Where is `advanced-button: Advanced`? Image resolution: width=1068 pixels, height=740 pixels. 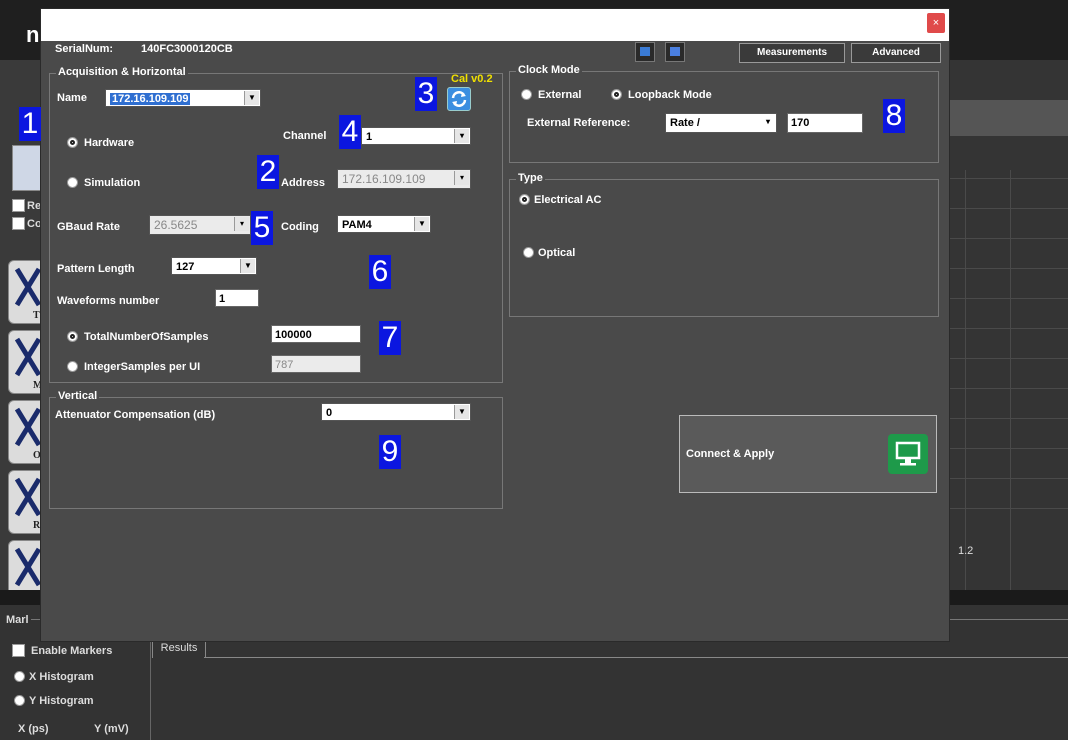 advanced-button: Advanced is located at coordinates (896, 53).